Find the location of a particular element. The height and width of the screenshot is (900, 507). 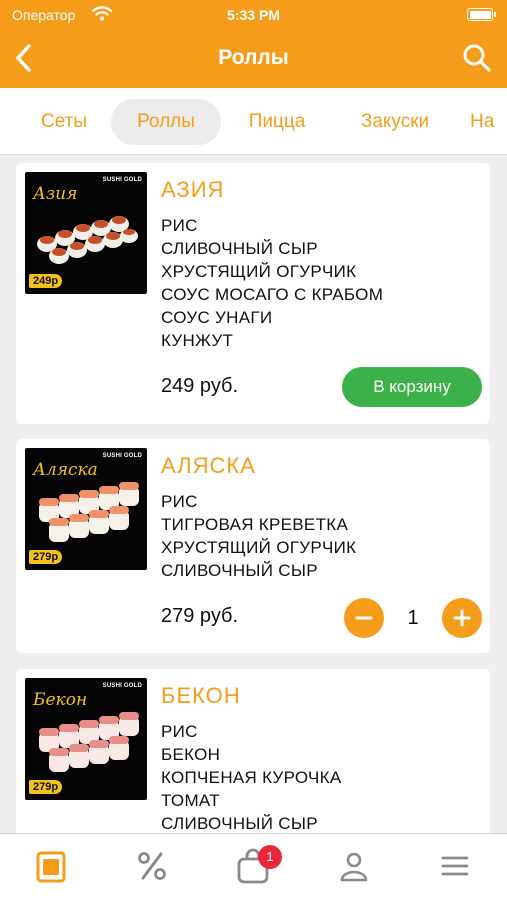

search-icon is located at coordinates (477, 58).